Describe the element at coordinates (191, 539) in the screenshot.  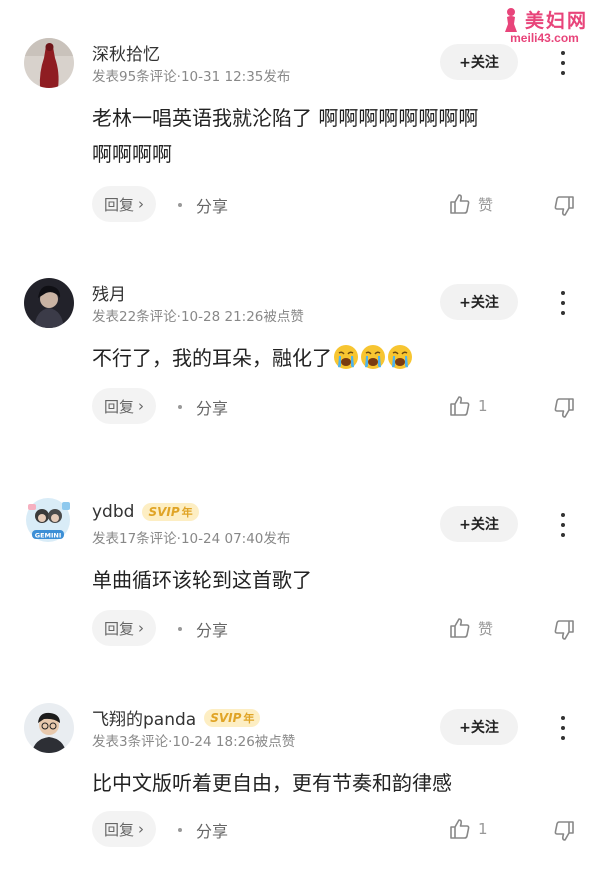
I see `comment-meta: 发表17条评论·10-24 07:40发布` at that location.